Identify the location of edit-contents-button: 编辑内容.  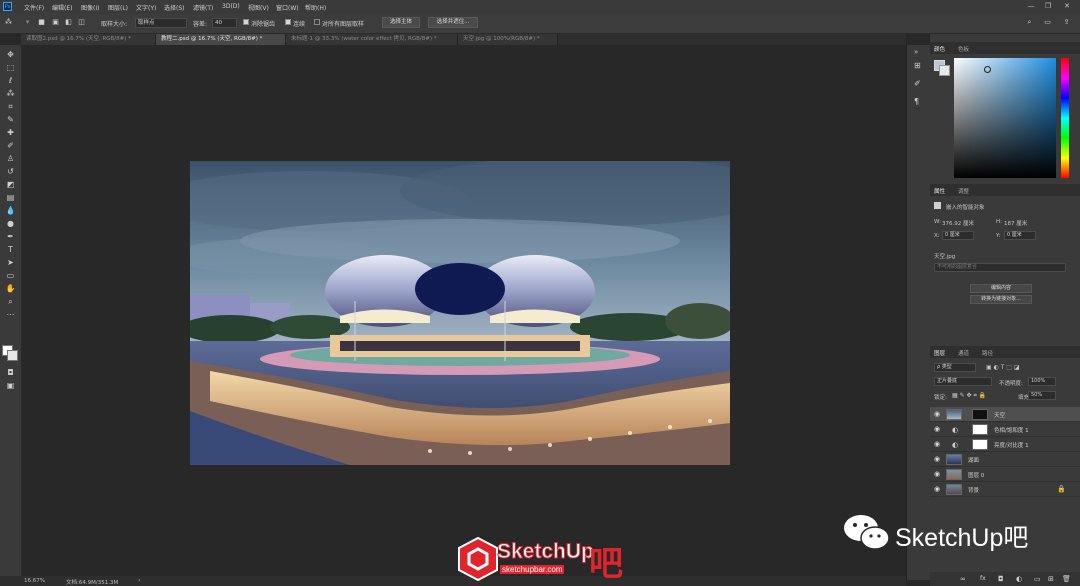
(1001, 288).